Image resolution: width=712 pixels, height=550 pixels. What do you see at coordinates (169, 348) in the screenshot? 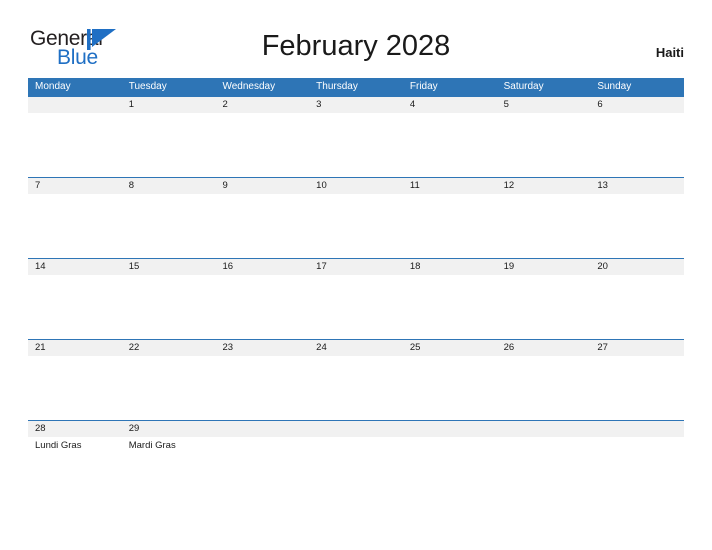
I see `day-number: 22` at bounding box center [169, 348].